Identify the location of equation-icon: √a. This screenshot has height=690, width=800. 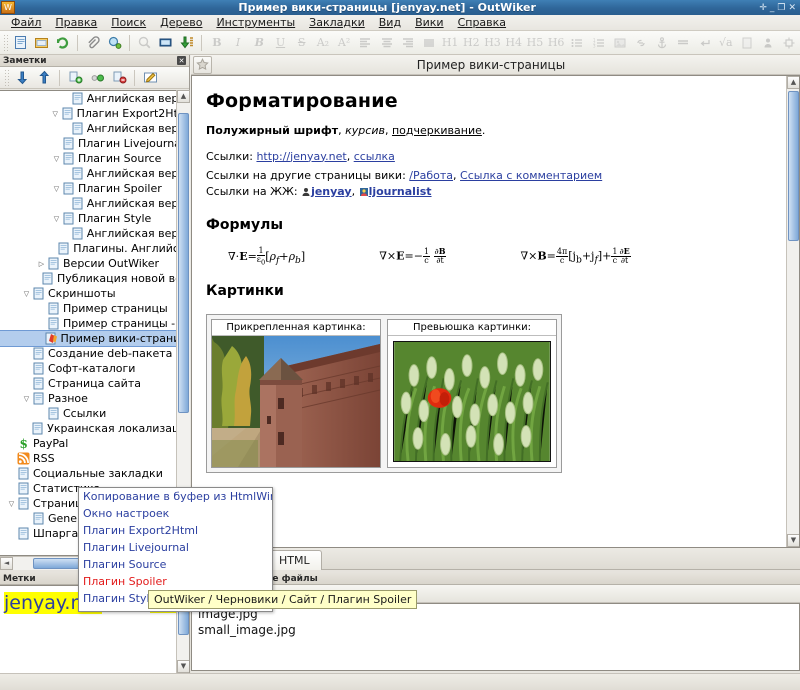
(725, 43).